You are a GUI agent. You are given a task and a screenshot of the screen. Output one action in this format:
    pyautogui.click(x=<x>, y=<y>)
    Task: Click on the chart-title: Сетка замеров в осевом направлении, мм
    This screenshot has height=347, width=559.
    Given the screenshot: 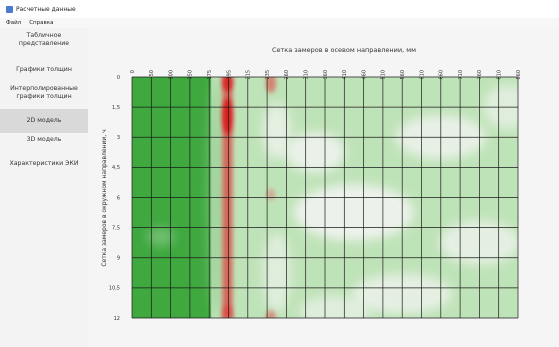 What is the action you would take?
    pyautogui.click(x=344, y=50)
    